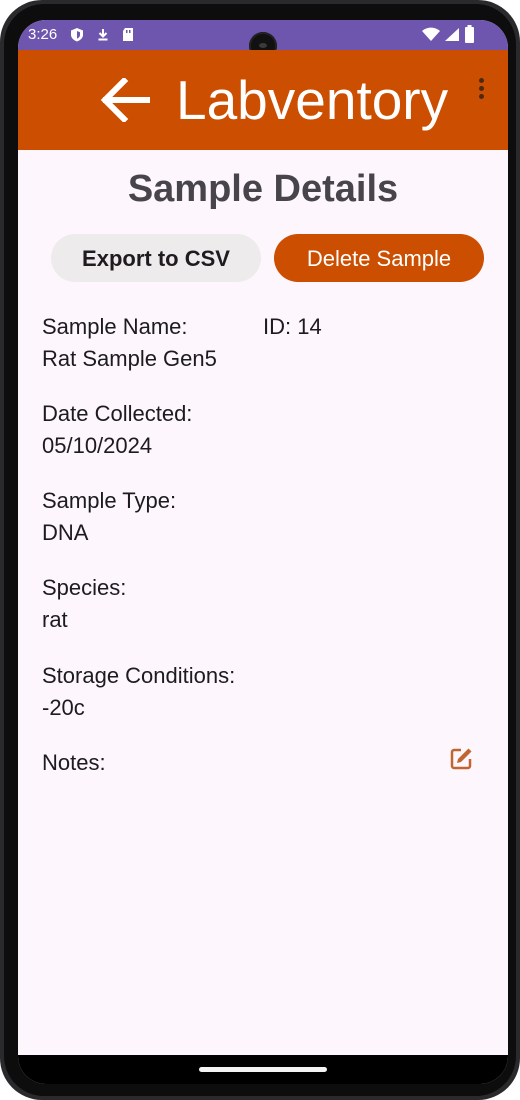 The width and height of the screenshot is (520, 1100). Describe the element at coordinates (312, 100) in the screenshot. I see `app-title: Labventory` at that location.